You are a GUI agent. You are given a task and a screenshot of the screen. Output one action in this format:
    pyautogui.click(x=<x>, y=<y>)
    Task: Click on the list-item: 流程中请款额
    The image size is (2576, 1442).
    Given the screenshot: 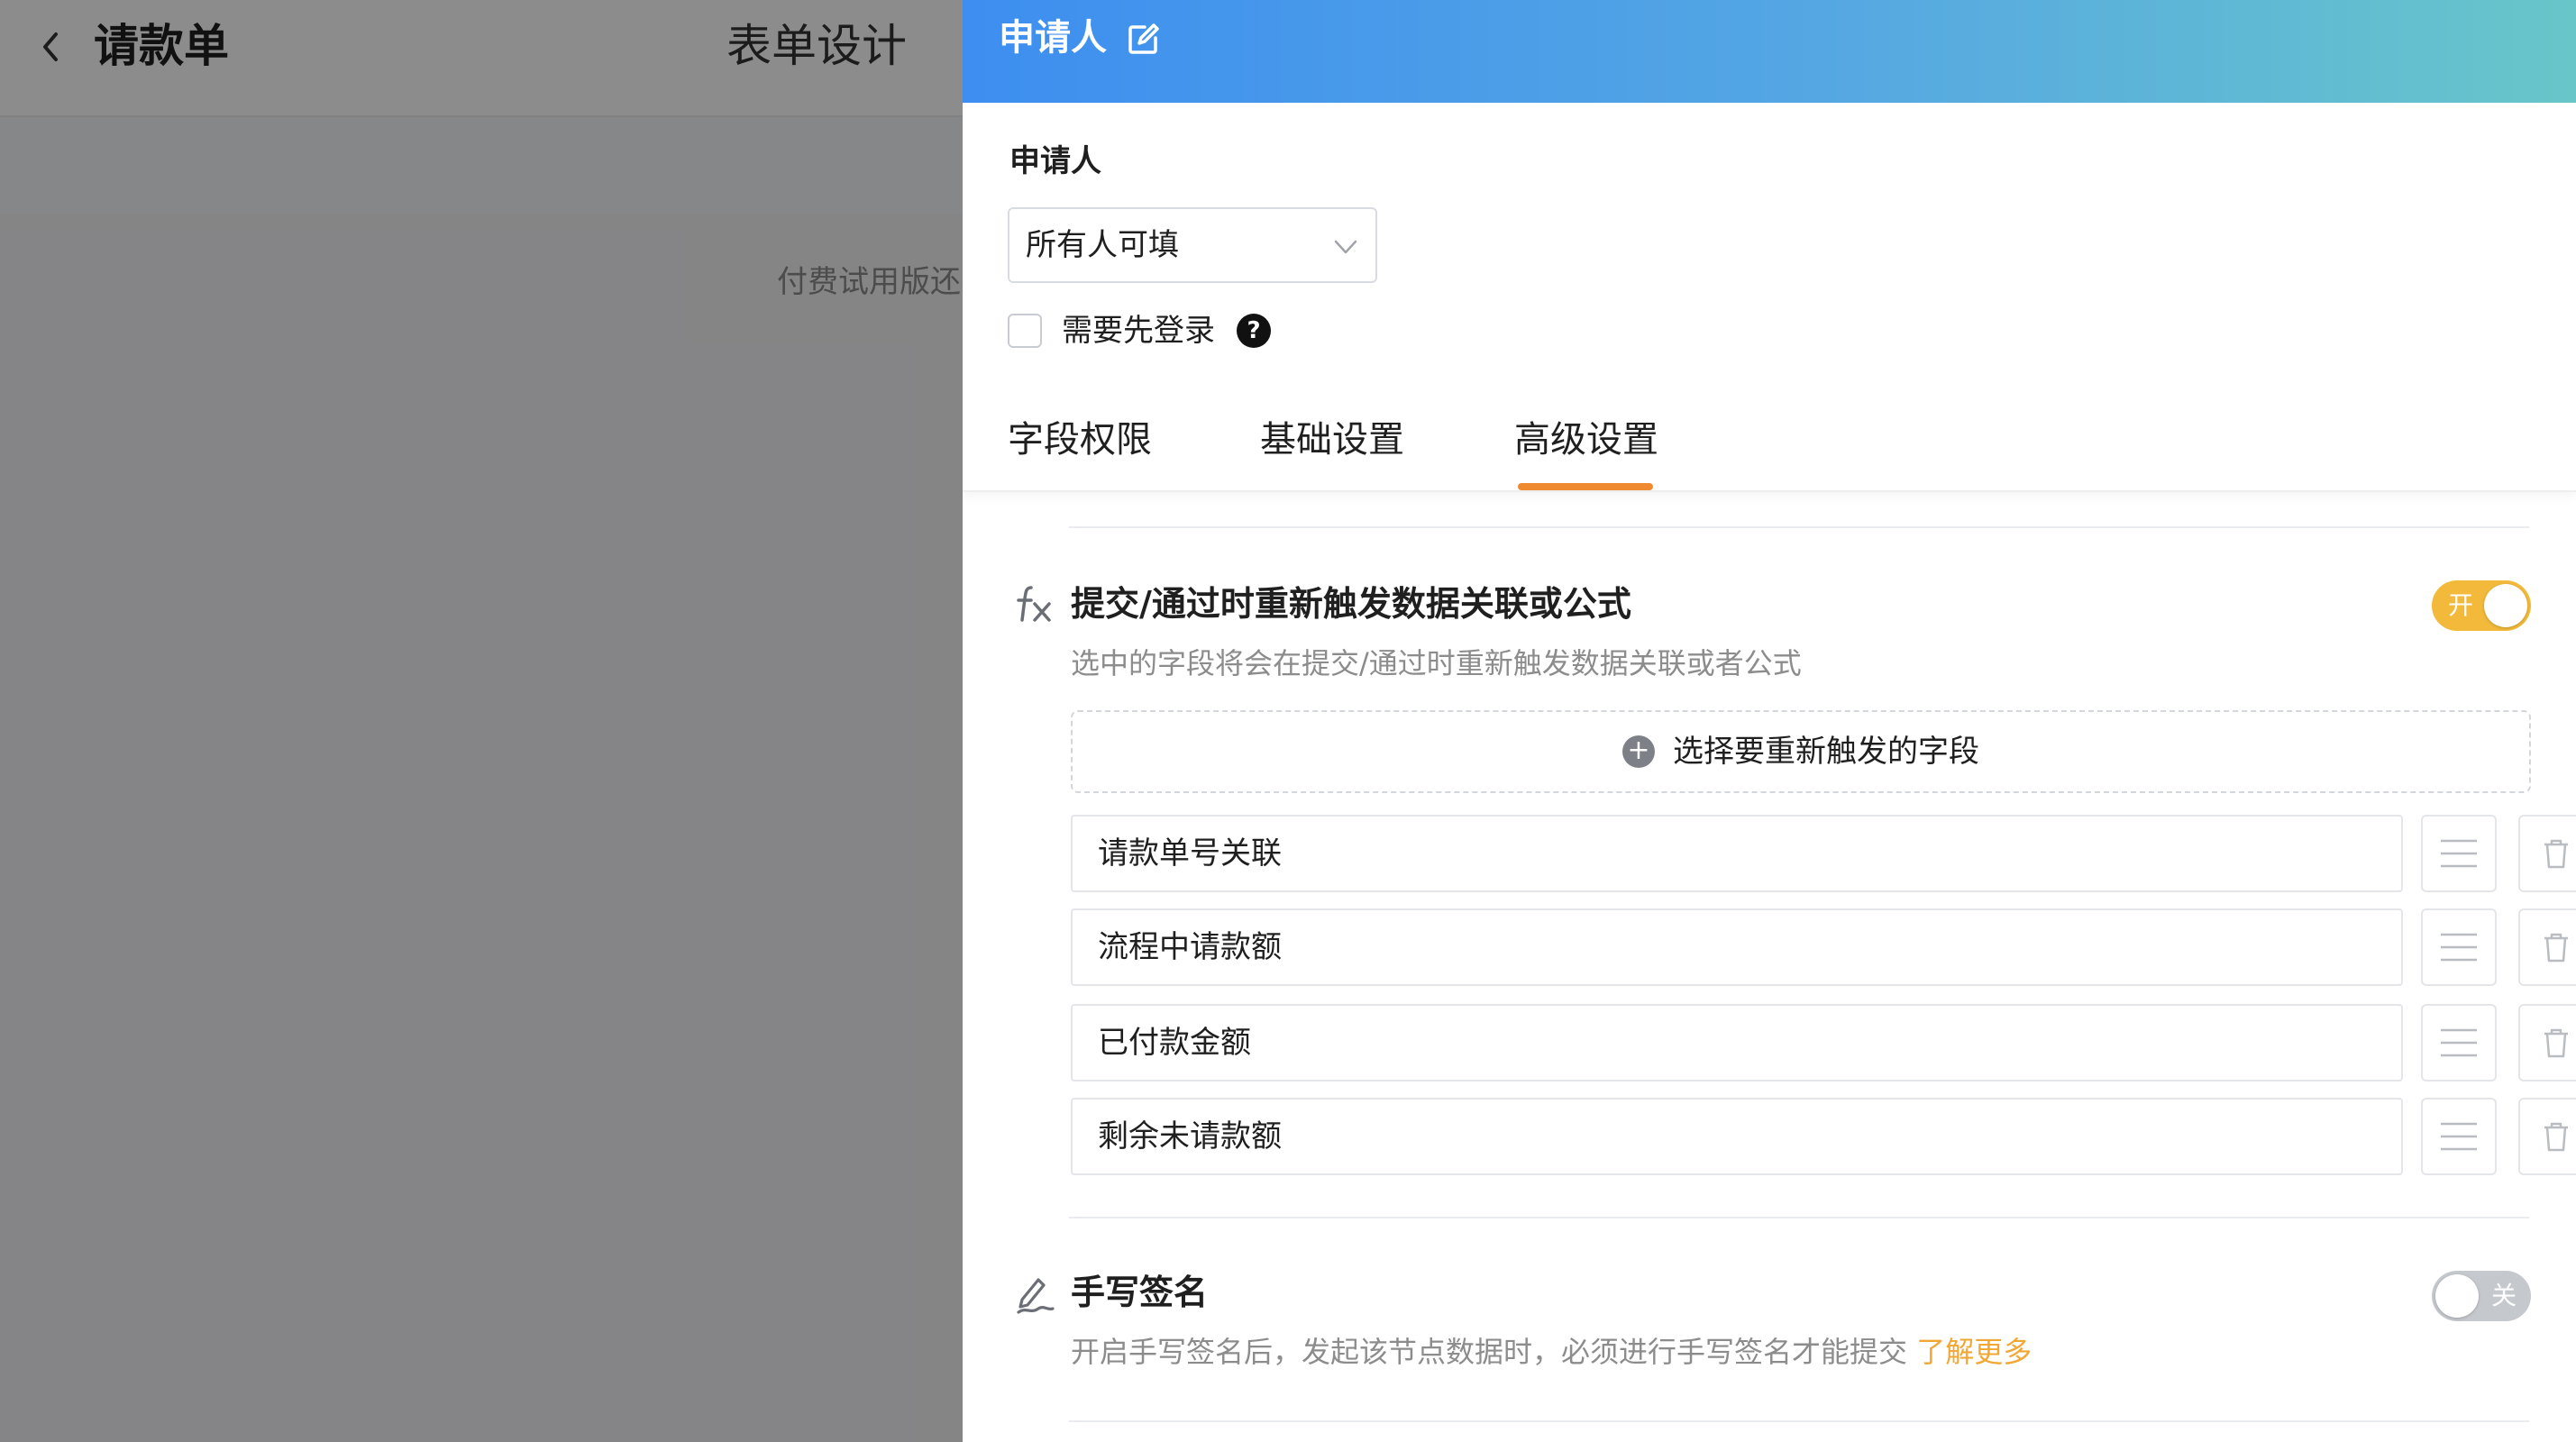 What is the action you would take?
    pyautogui.click(x=1823, y=947)
    